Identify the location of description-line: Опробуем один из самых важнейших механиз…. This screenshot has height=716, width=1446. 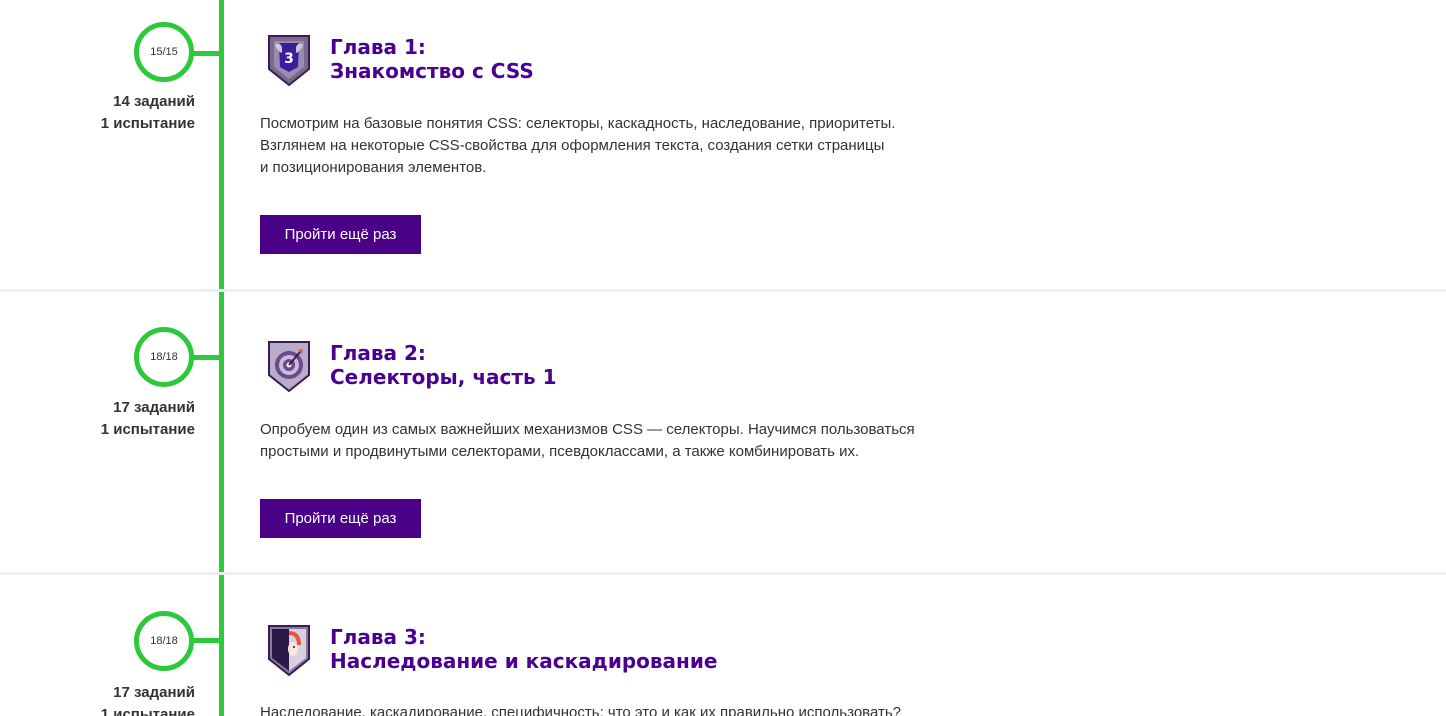
(587, 429).